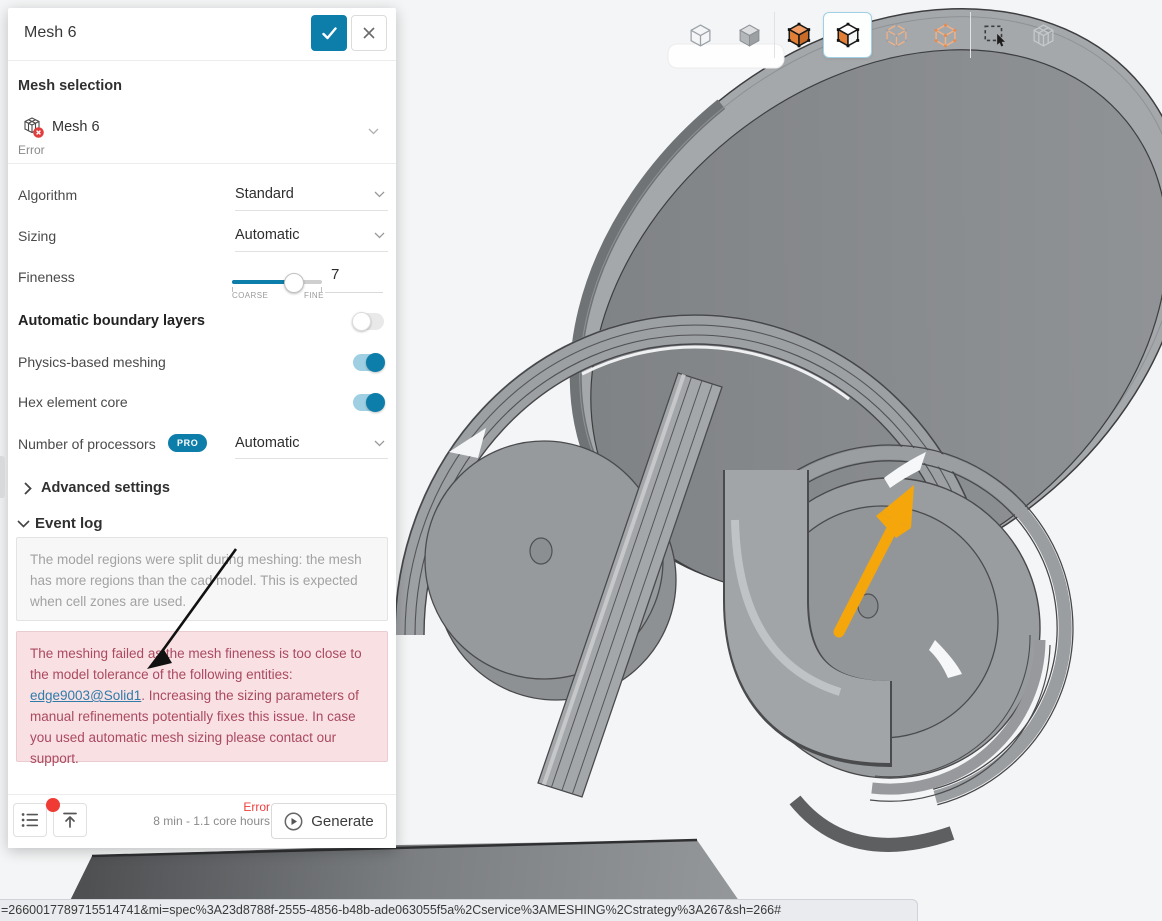  What do you see at coordinates (34, 130) in the screenshot?
I see `mesh-error-icon` at bounding box center [34, 130].